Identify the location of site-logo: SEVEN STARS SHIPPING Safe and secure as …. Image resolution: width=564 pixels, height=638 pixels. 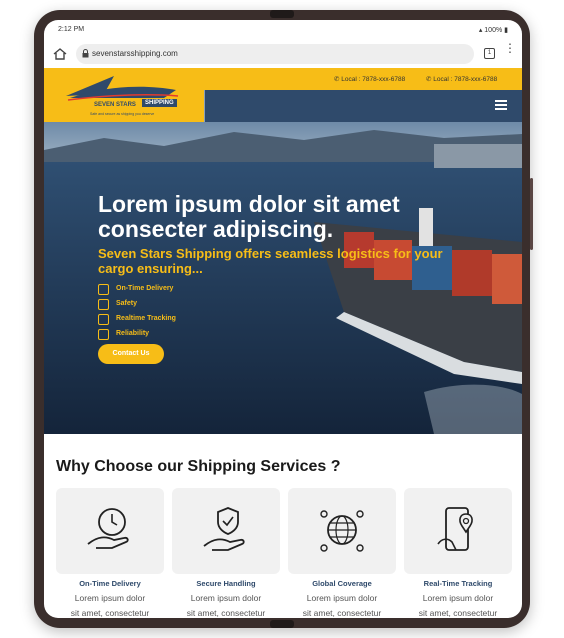
(124, 95).